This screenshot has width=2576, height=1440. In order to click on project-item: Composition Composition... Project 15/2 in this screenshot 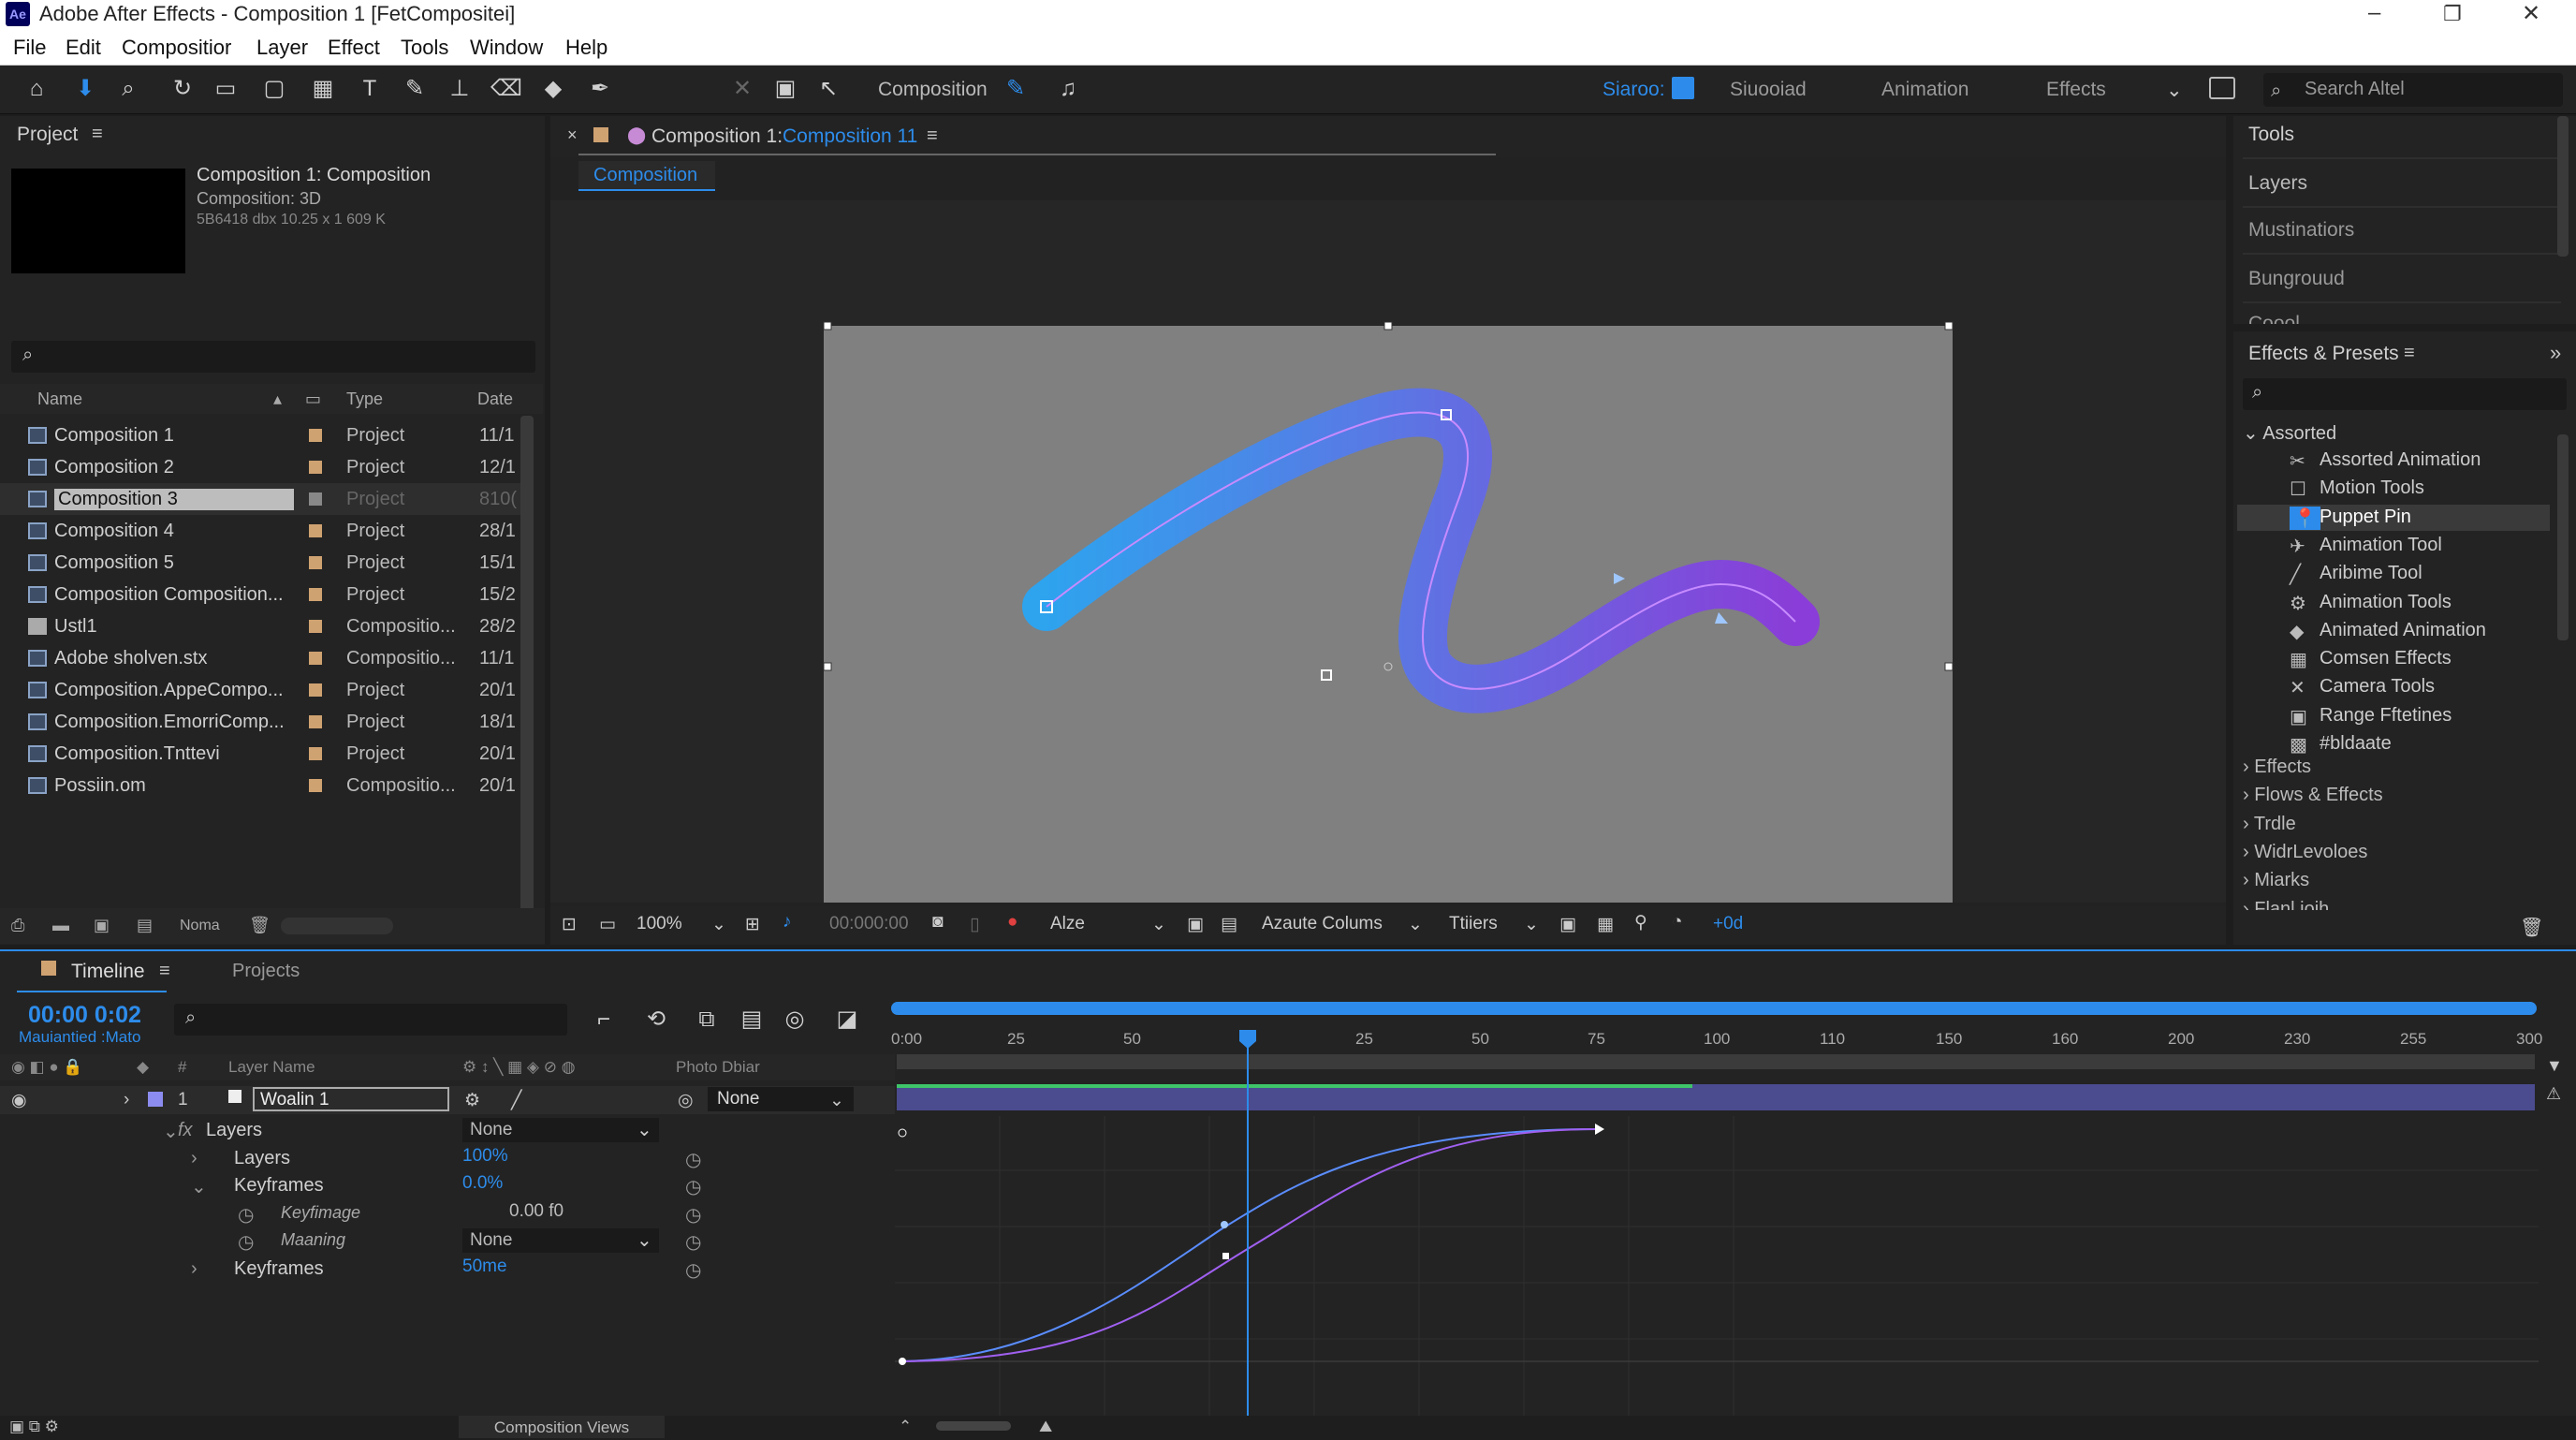, I will do `click(262, 594)`.